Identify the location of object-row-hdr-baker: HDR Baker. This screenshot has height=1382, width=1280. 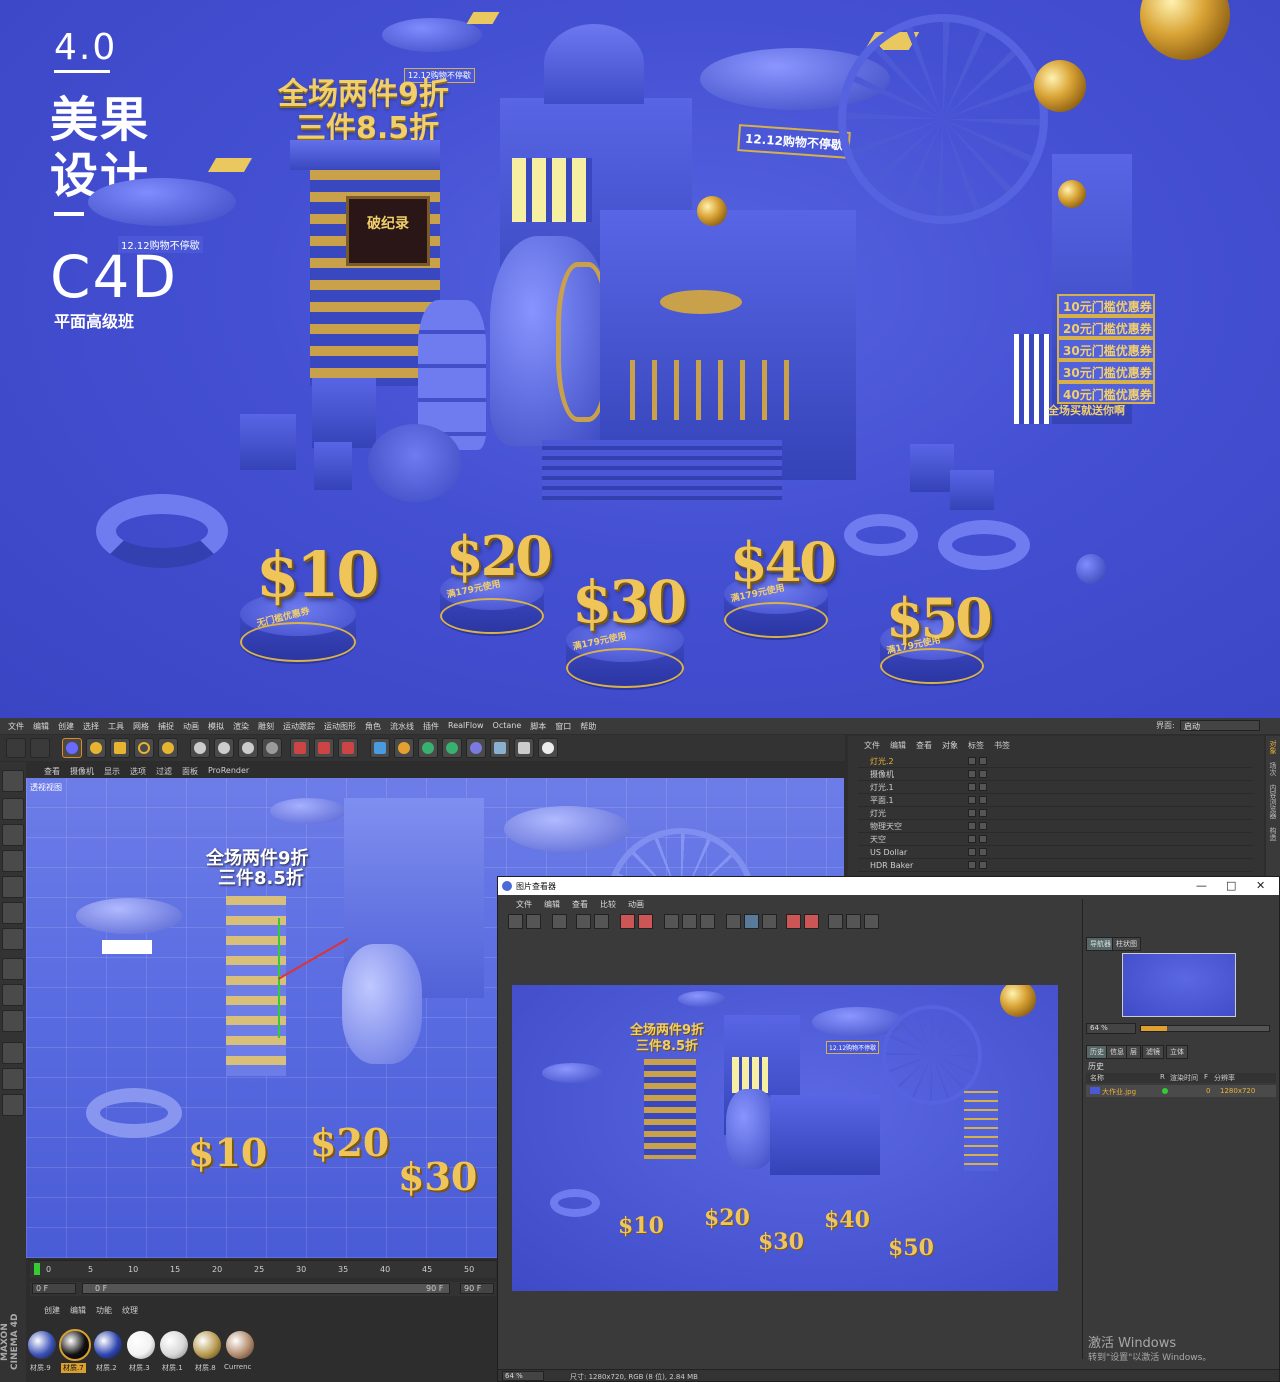
(1055, 865).